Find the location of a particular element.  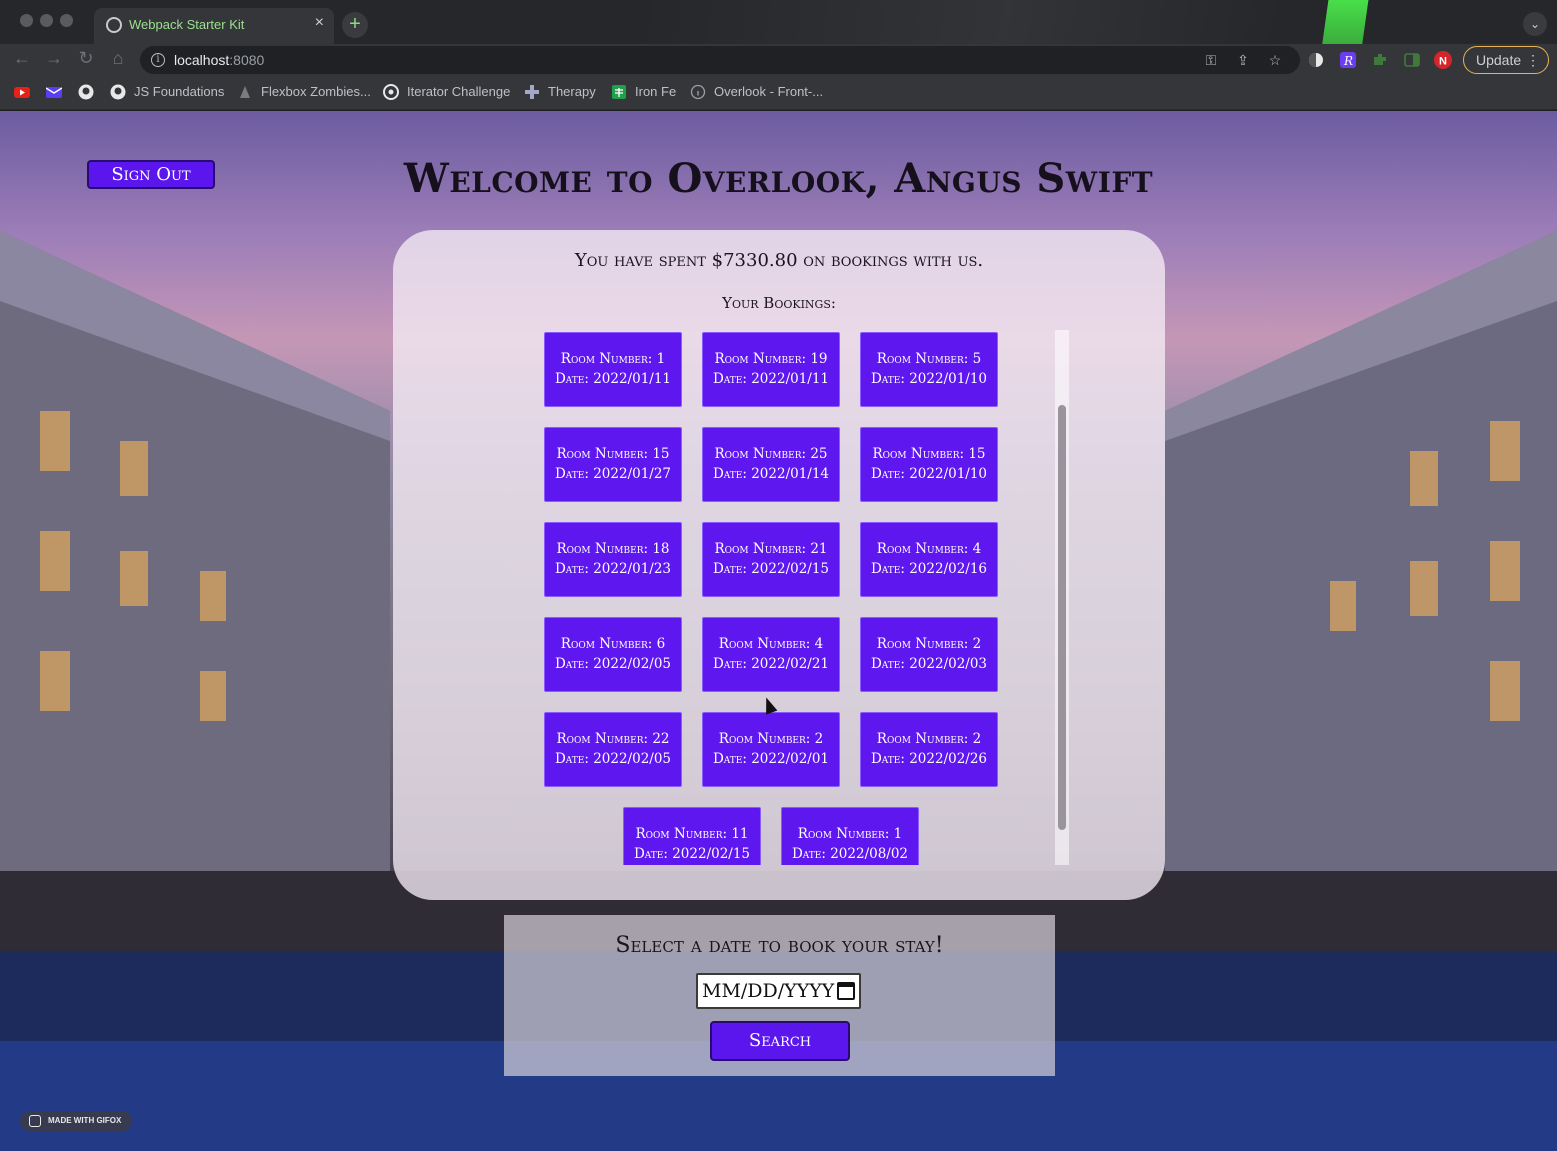

bookmark-star-icon: ☆ is located at coordinates (1275, 60).